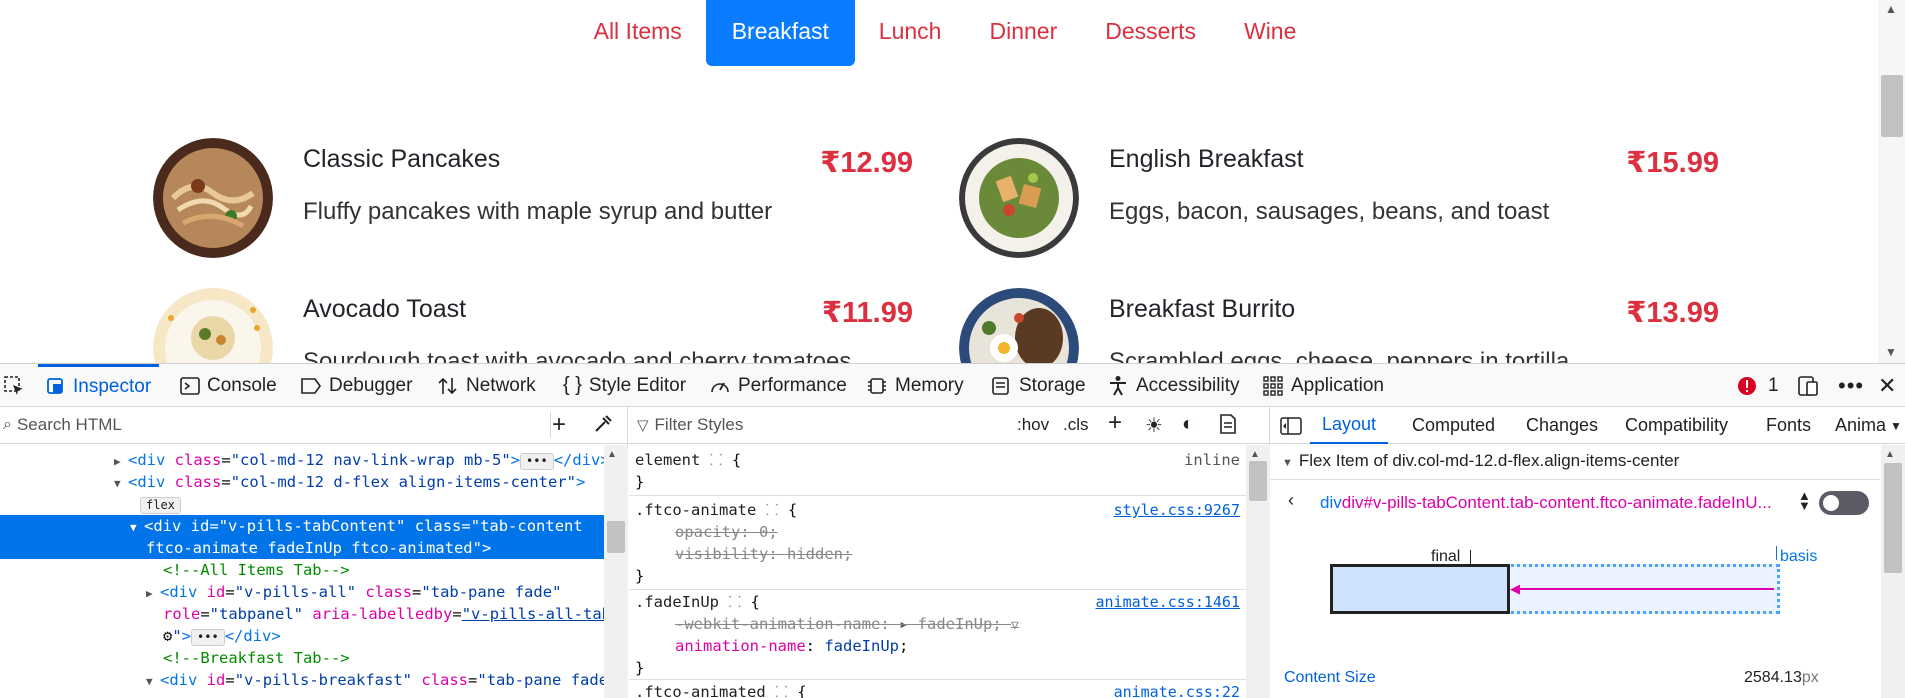 This screenshot has height=698, width=1905. Describe the element at coordinates (1453, 425) in the screenshot. I see `tab-computed: Computed` at that location.